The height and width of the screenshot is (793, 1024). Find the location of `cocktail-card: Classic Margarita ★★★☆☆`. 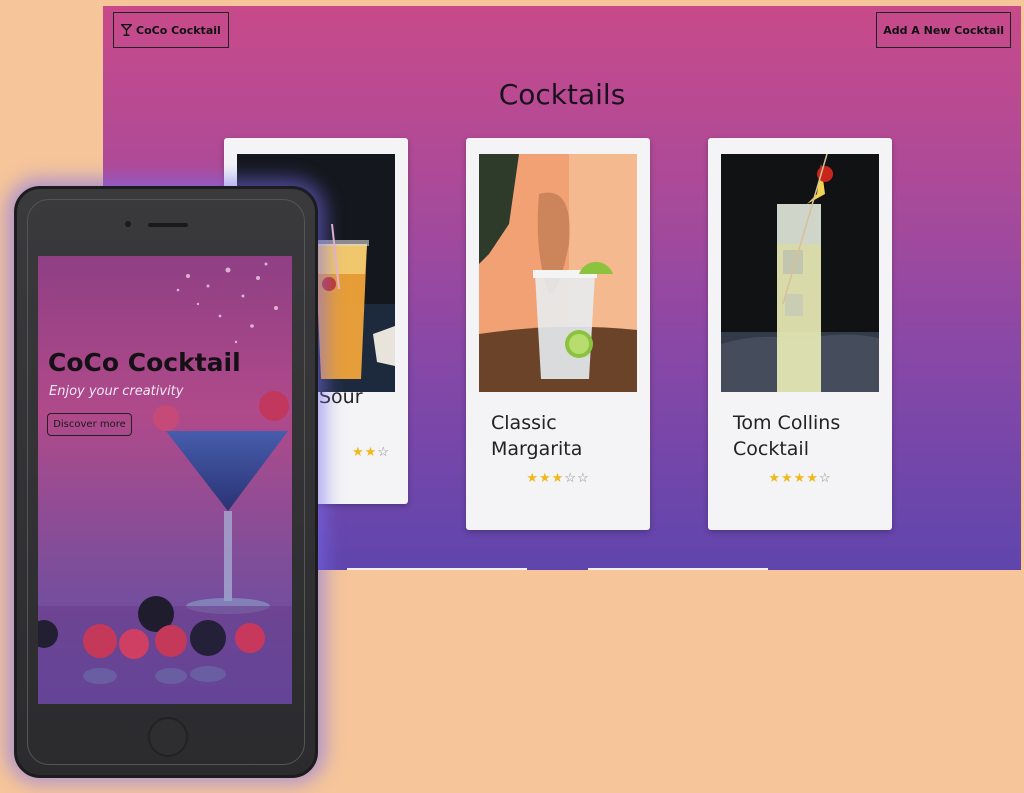

cocktail-card: Classic Margarita ★★★☆☆ is located at coordinates (558, 334).